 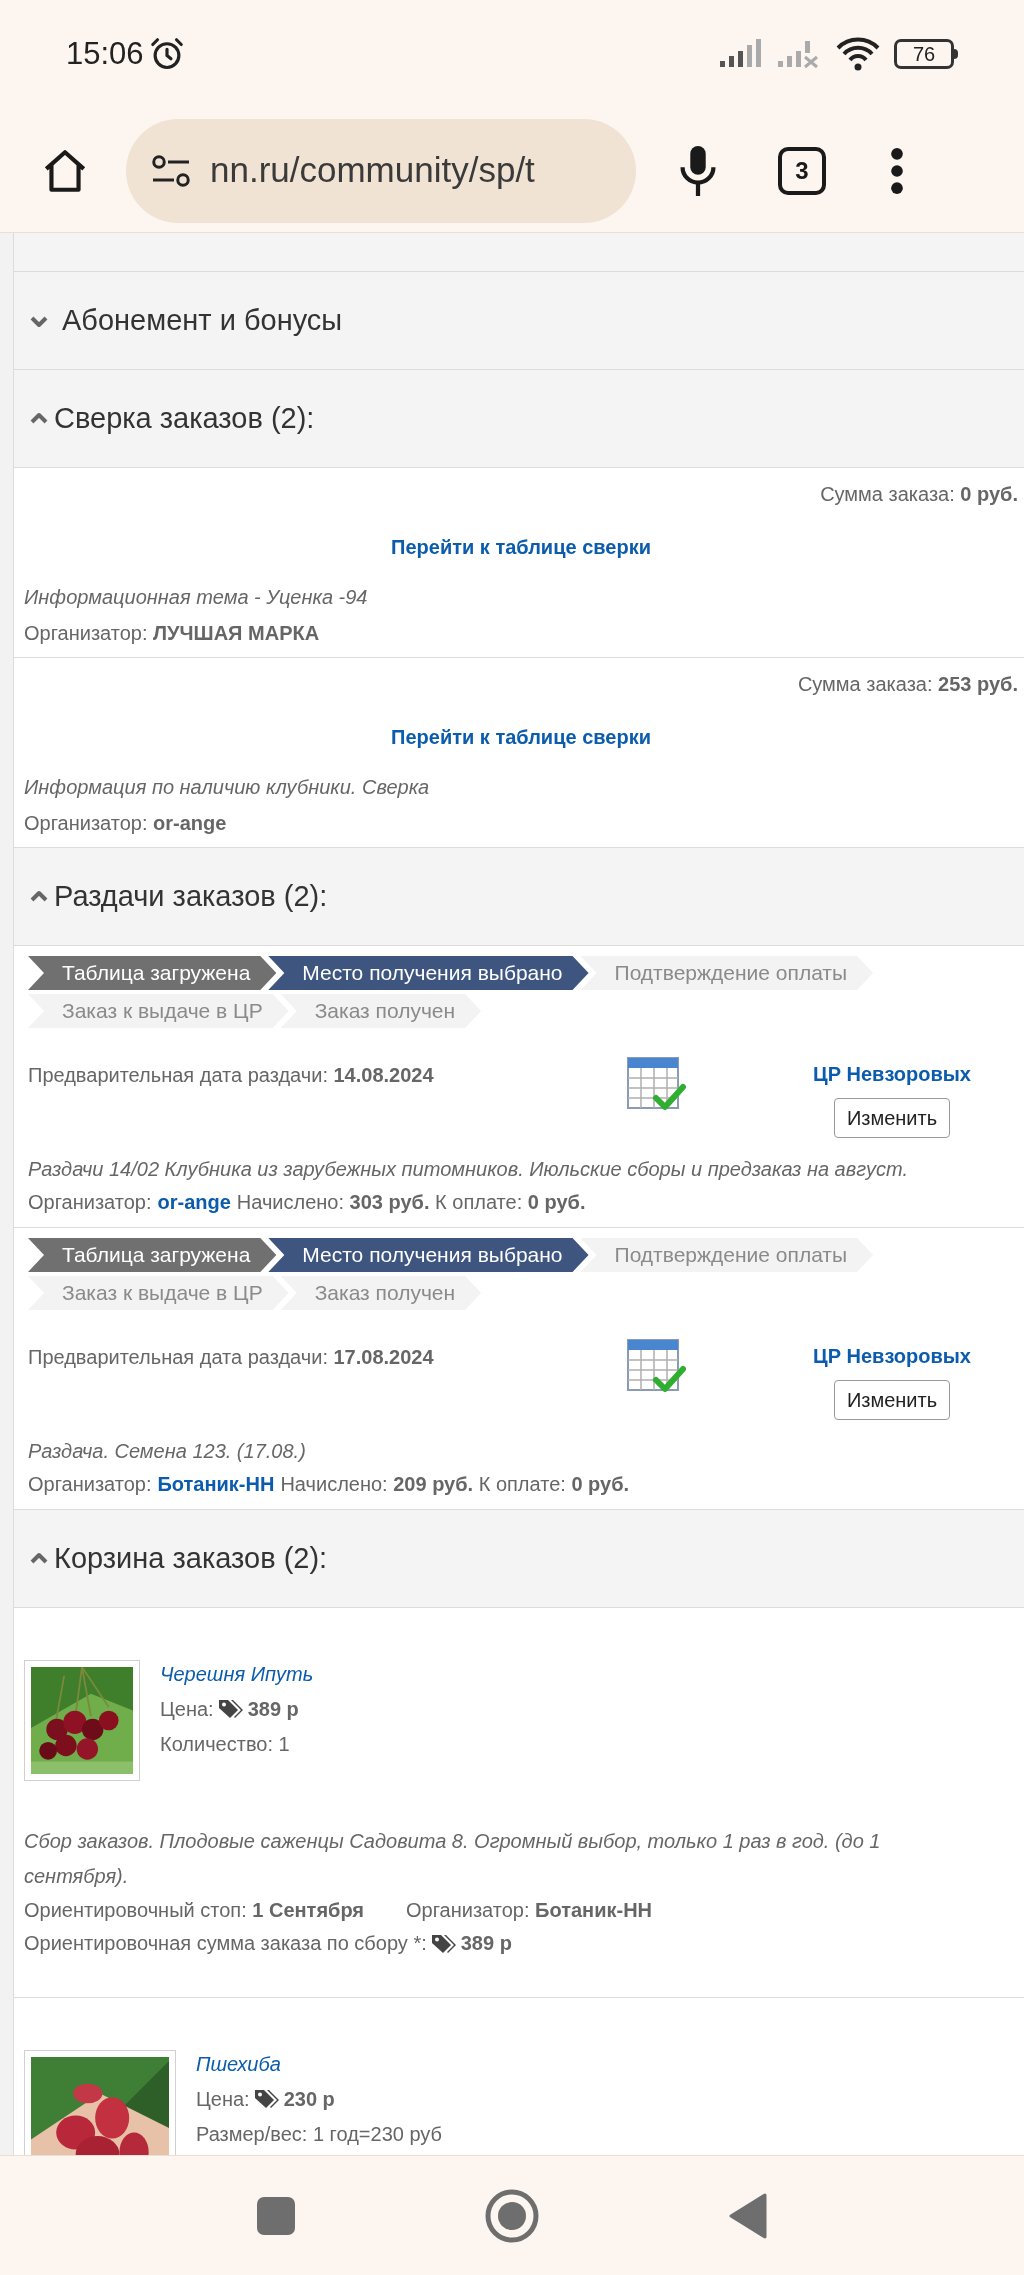 I want to click on product-link: Пшехиба, so click(x=319, y=2064).